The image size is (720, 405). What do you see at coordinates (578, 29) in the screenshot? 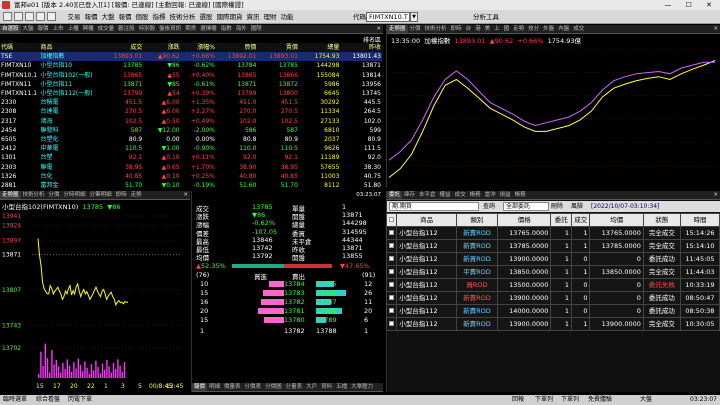
I see `index-chart-tab: 成交` at bounding box center [578, 29].